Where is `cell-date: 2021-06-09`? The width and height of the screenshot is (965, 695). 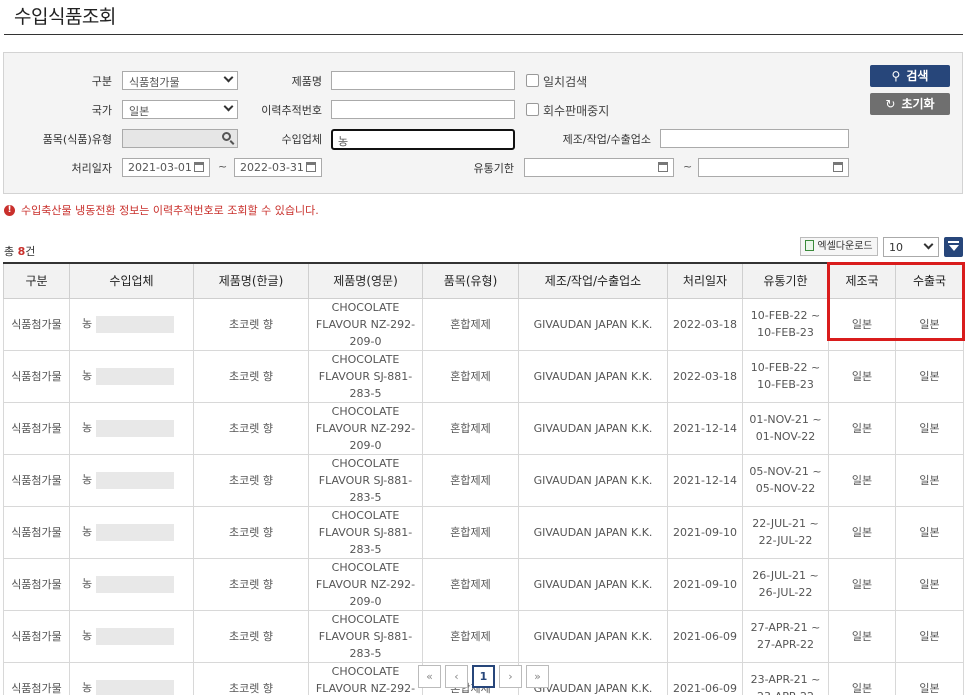
cell-date: 2021-06-09 is located at coordinates (705, 636).